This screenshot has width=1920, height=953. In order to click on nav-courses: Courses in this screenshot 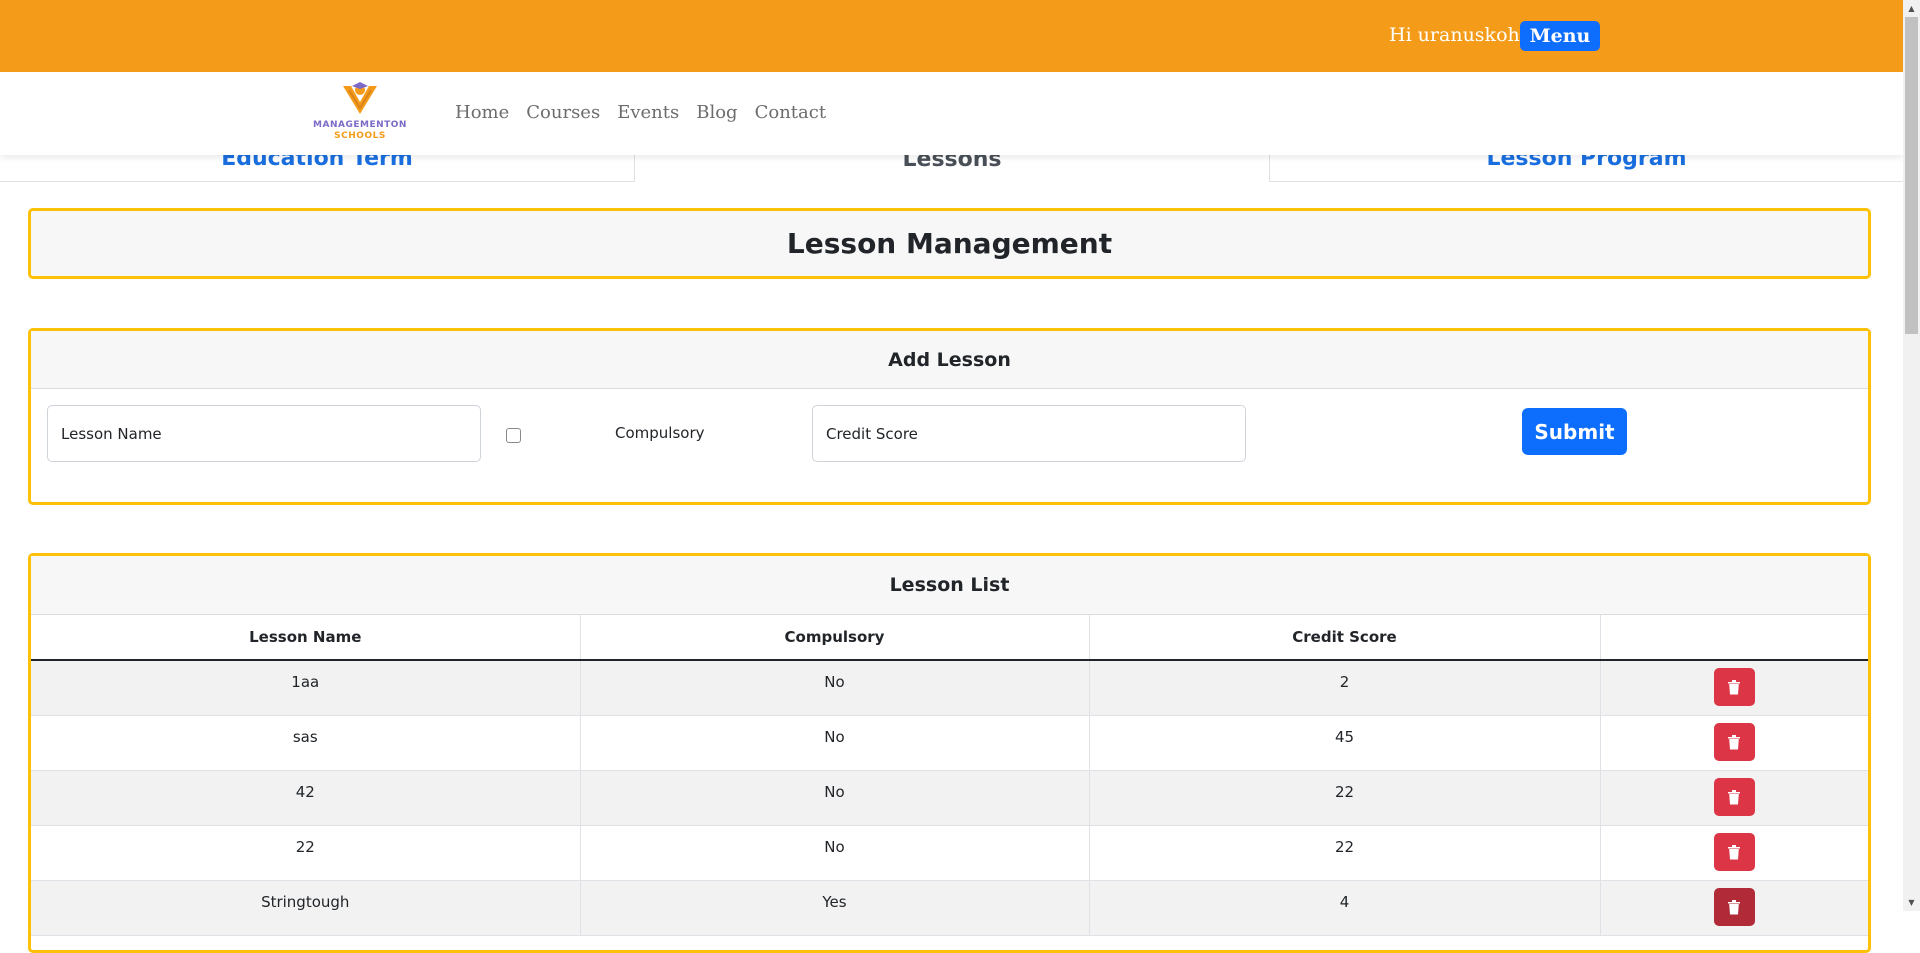, I will do `click(563, 112)`.